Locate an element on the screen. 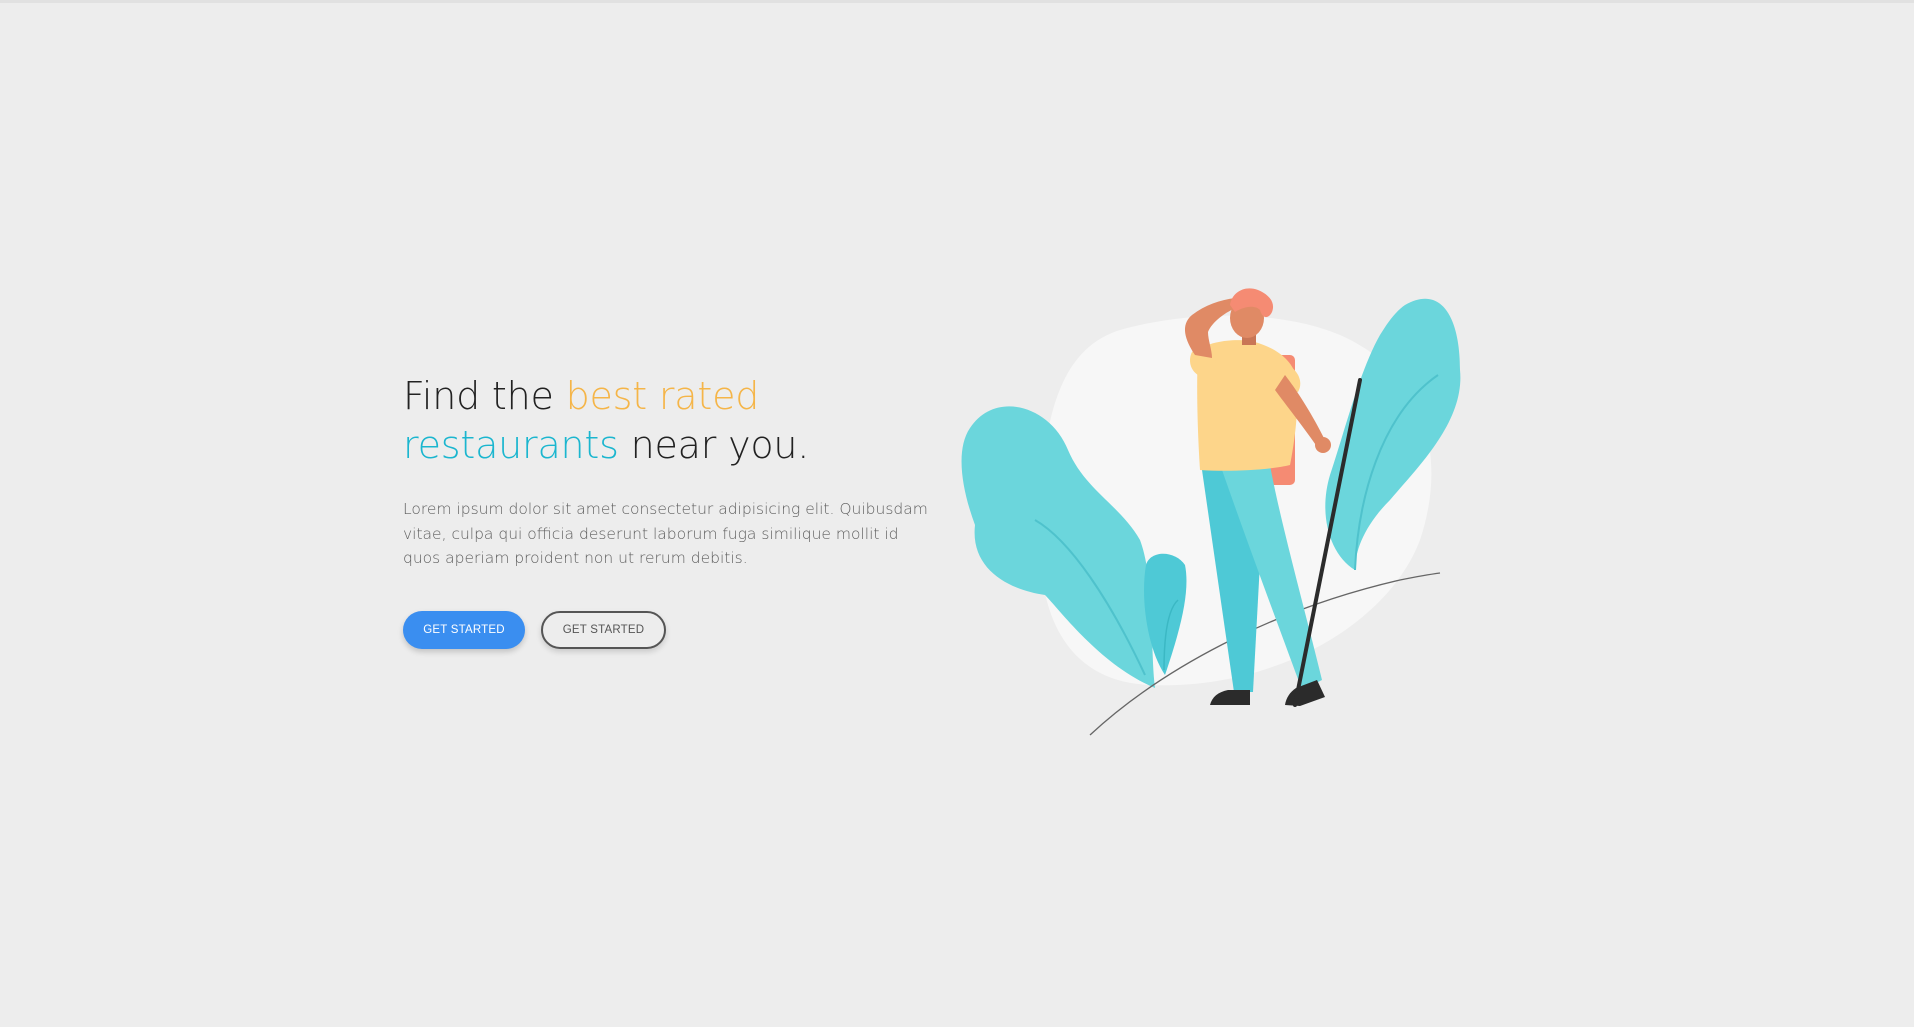  hero-headline: Find the best rated restaurants near you. is located at coordinates (673, 421).